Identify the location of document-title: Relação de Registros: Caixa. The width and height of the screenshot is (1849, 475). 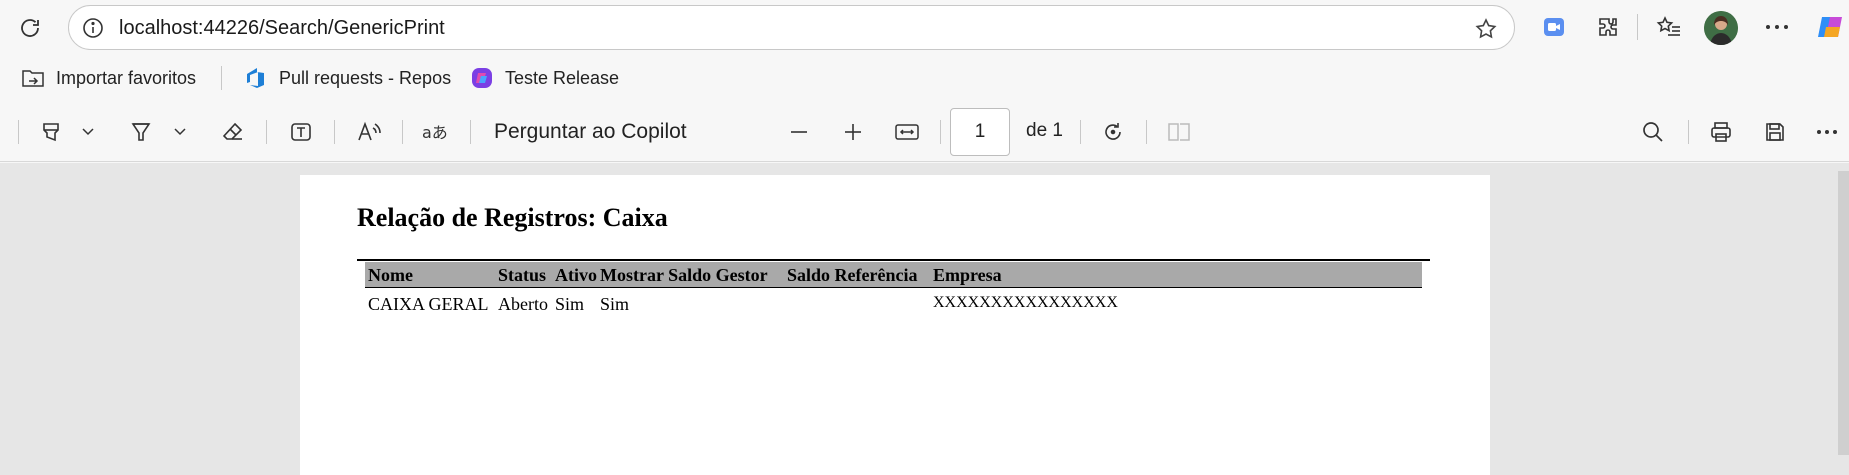
(512, 217).